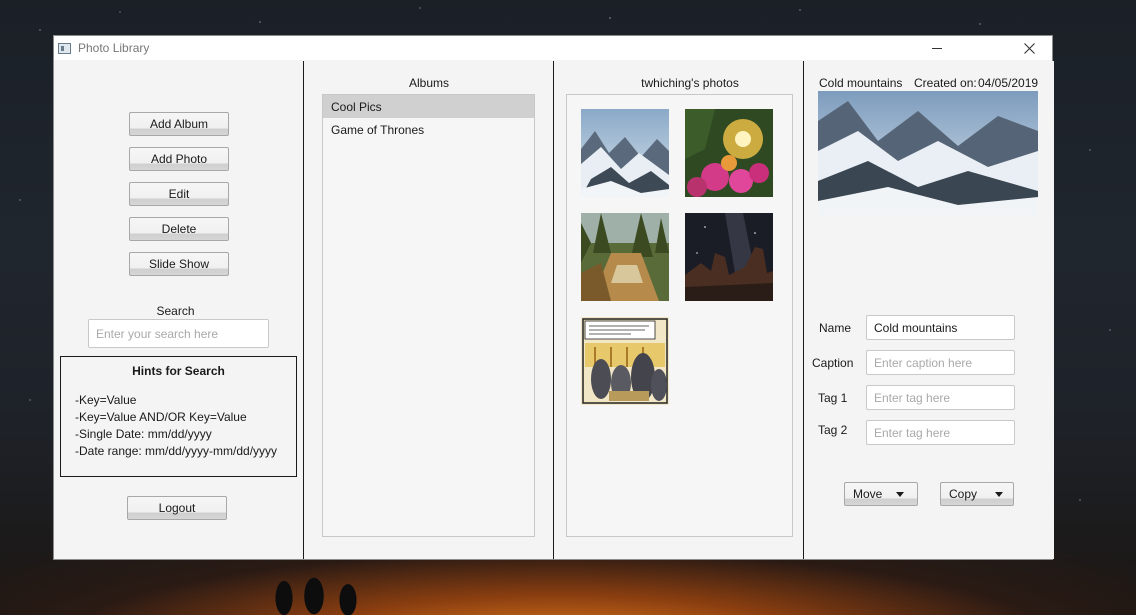 This screenshot has width=1136, height=615. Describe the element at coordinates (729, 153) in the screenshot. I see `thumbnail-sunset-flowers` at that location.